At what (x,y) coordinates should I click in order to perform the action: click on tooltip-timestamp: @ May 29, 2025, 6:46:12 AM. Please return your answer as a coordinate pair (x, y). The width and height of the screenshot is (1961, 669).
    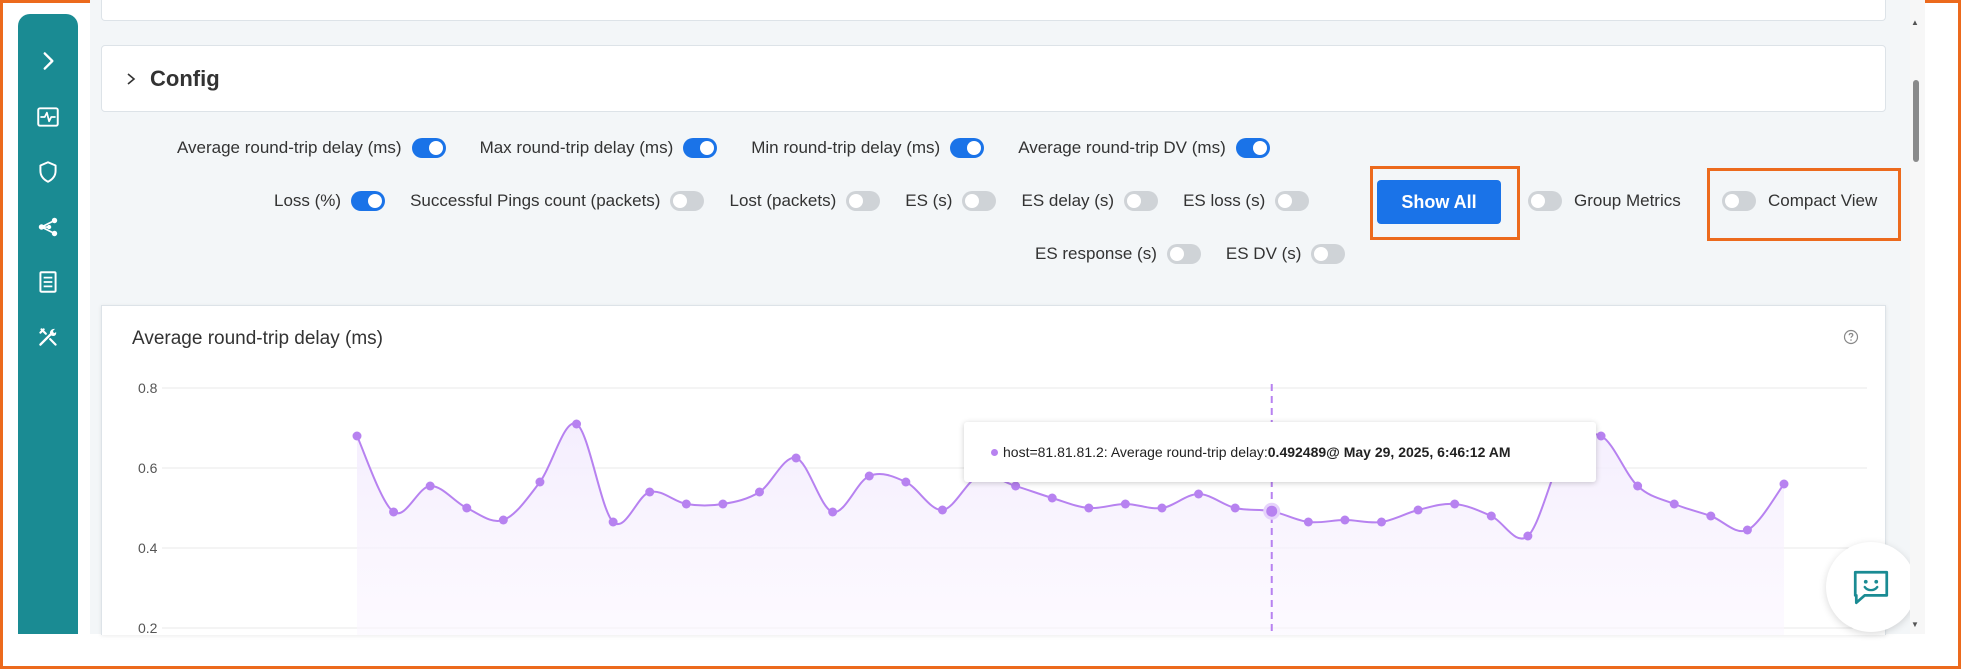
    Looking at the image, I should click on (1418, 452).